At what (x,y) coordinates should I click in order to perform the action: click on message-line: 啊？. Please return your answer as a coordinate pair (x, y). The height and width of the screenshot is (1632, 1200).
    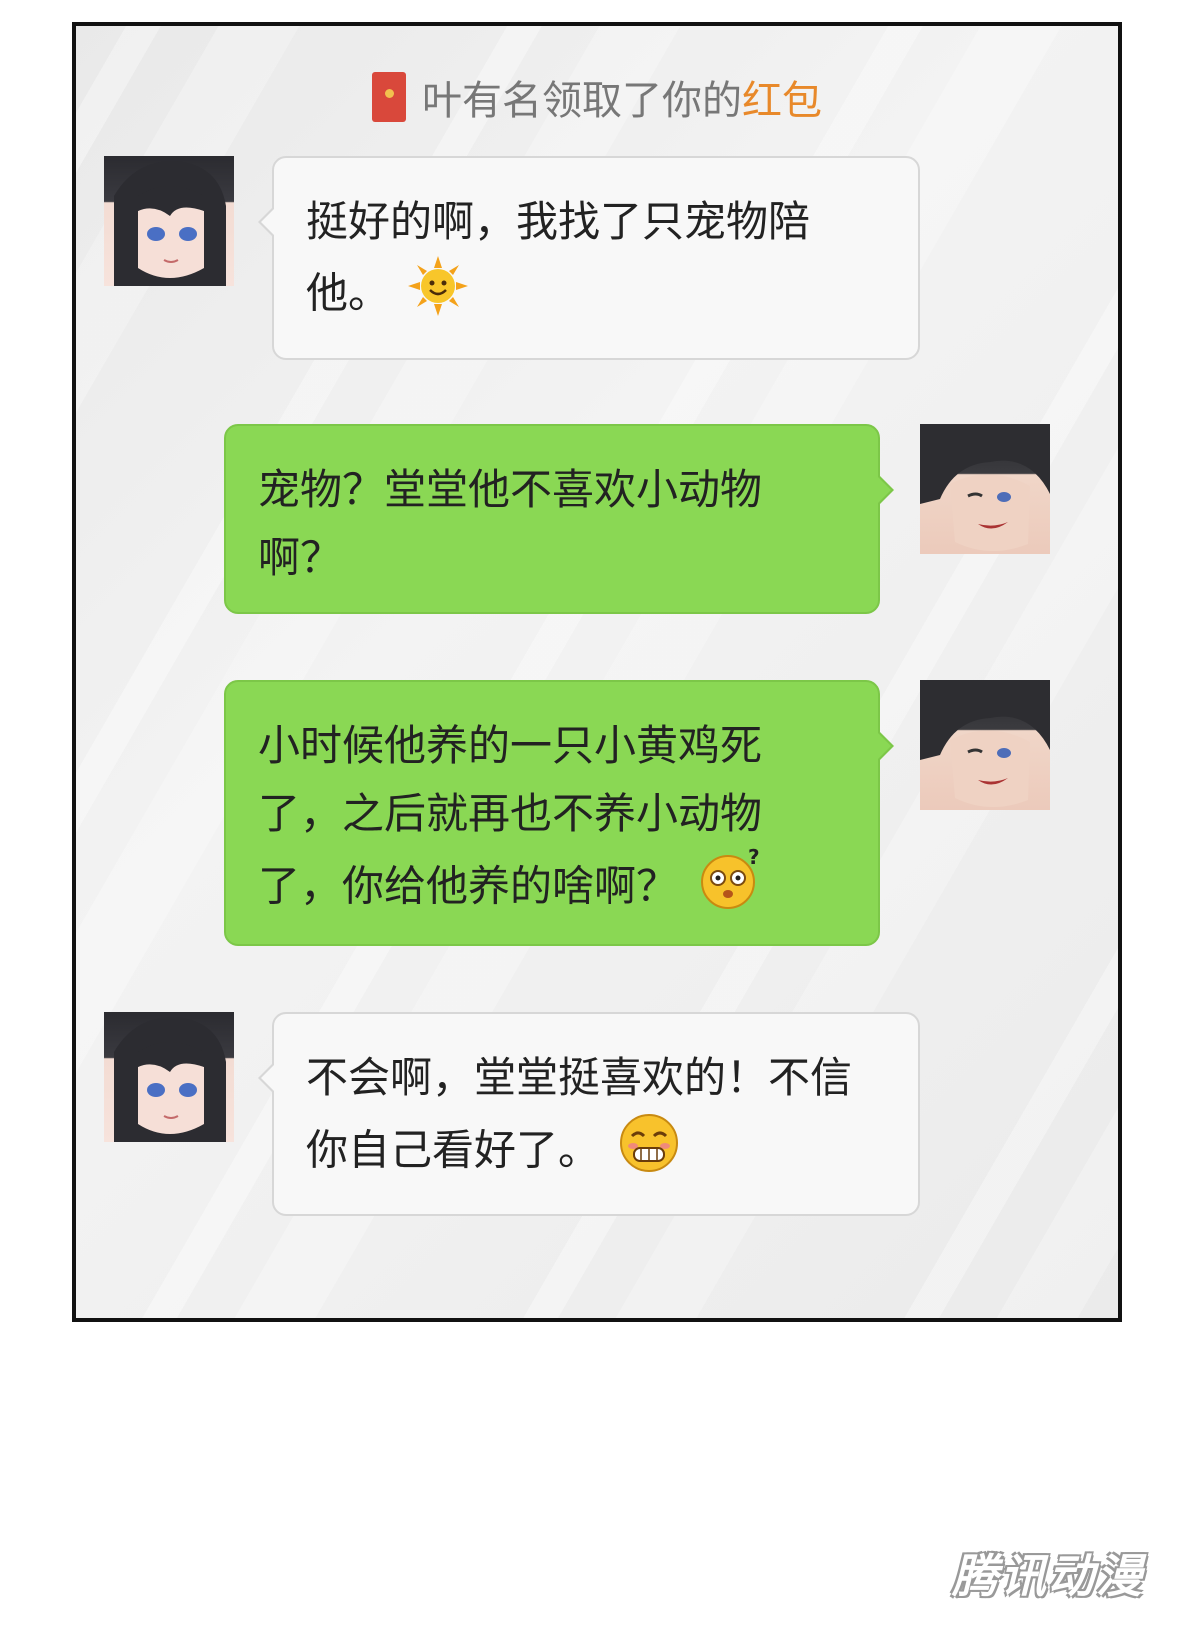
    Looking at the image, I should click on (300, 557).